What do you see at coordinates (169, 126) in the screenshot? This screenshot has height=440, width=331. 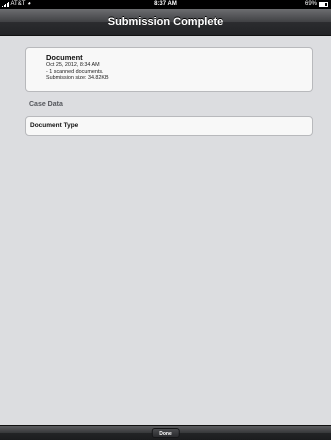 I see `document-type-row: Document Type` at bounding box center [169, 126].